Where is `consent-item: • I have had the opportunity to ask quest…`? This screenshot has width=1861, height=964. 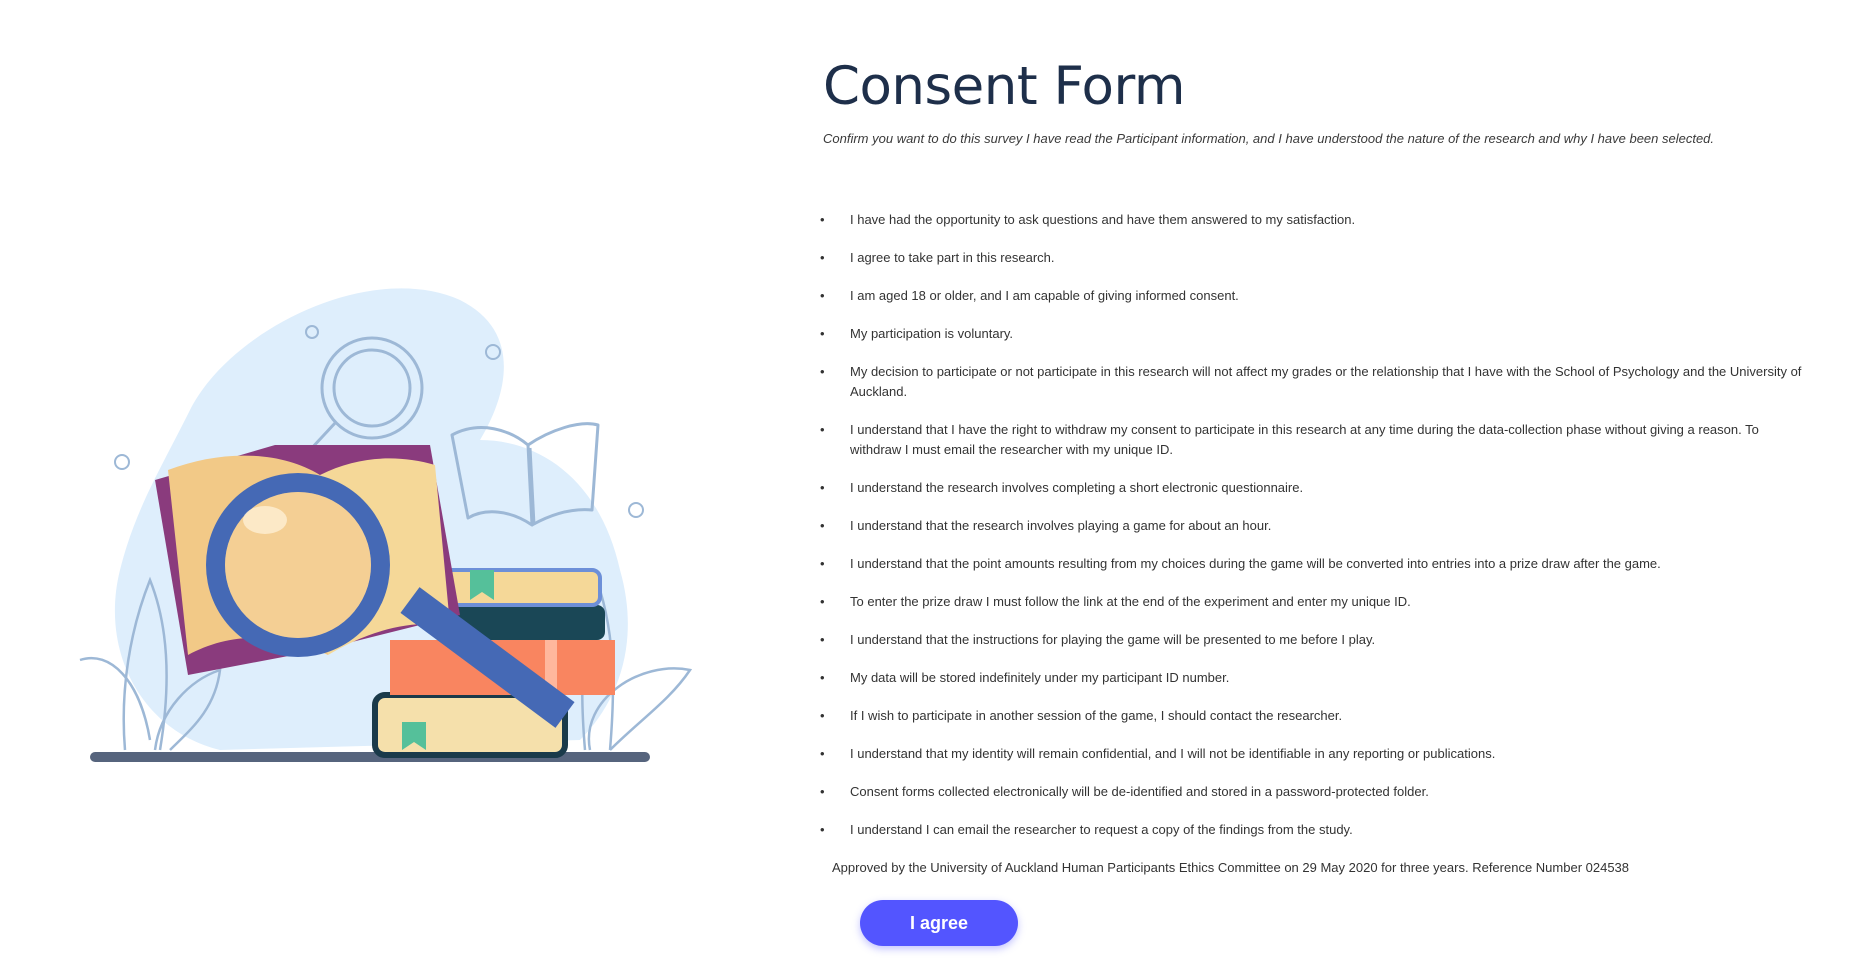 consent-item: • I have had the opportunity to ask quest… is located at coordinates (1316, 220).